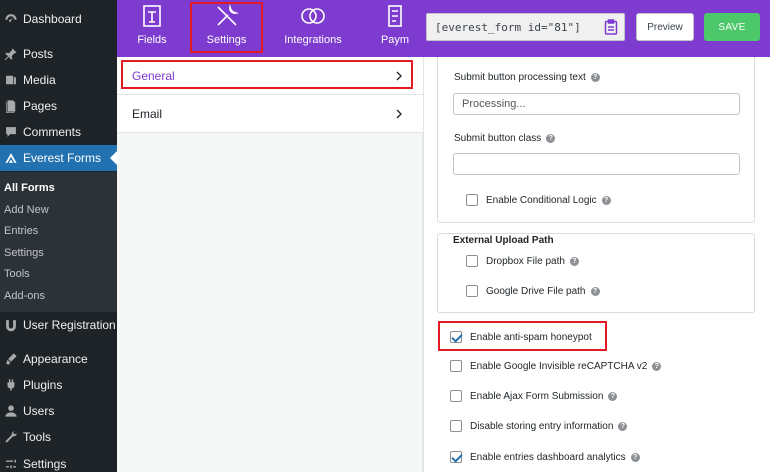  What do you see at coordinates (531, 337) in the screenshot?
I see `label-text: Enable anti-spam honeypot` at bounding box center [531, 337].